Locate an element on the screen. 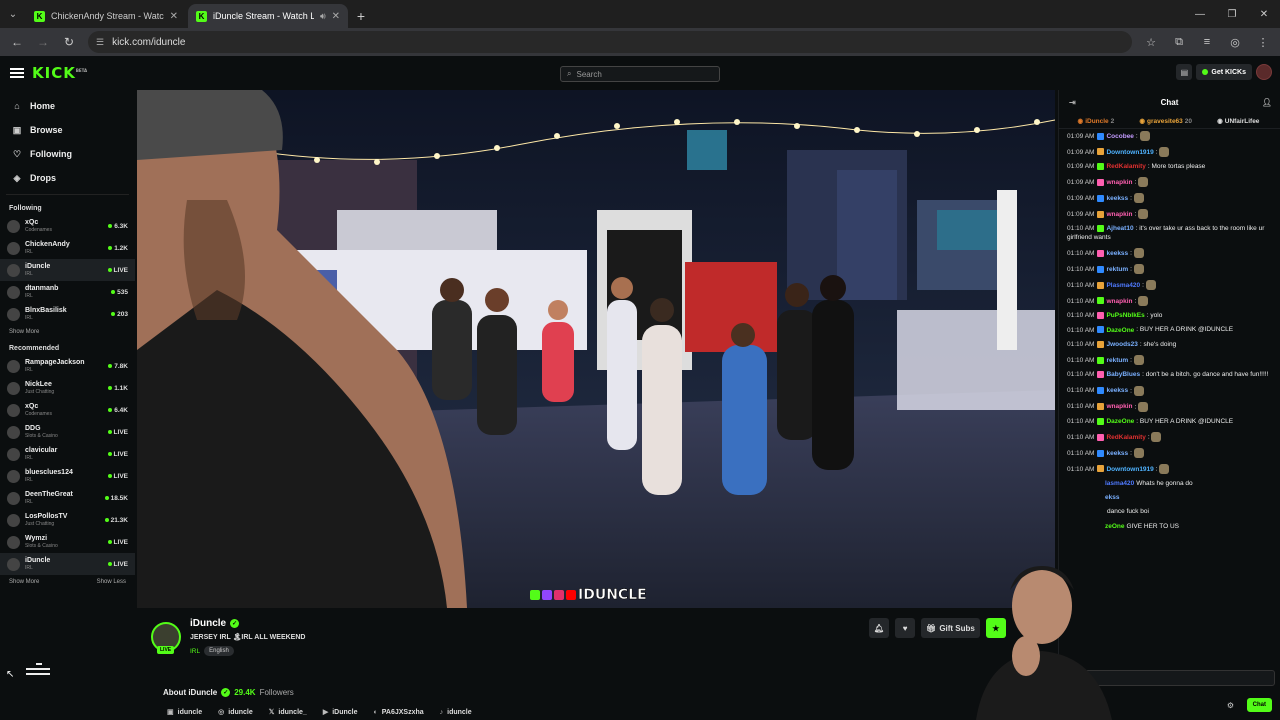  collapse-chat-icon: ⇥ is located at coordinates (1072, 102).